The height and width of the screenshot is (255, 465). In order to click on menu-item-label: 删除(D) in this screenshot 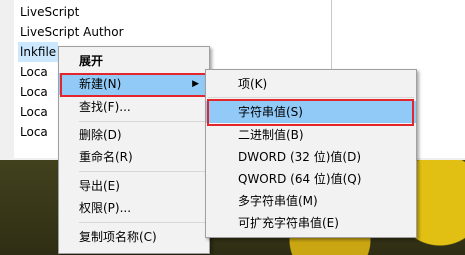, I will do `click(100, 135)`.